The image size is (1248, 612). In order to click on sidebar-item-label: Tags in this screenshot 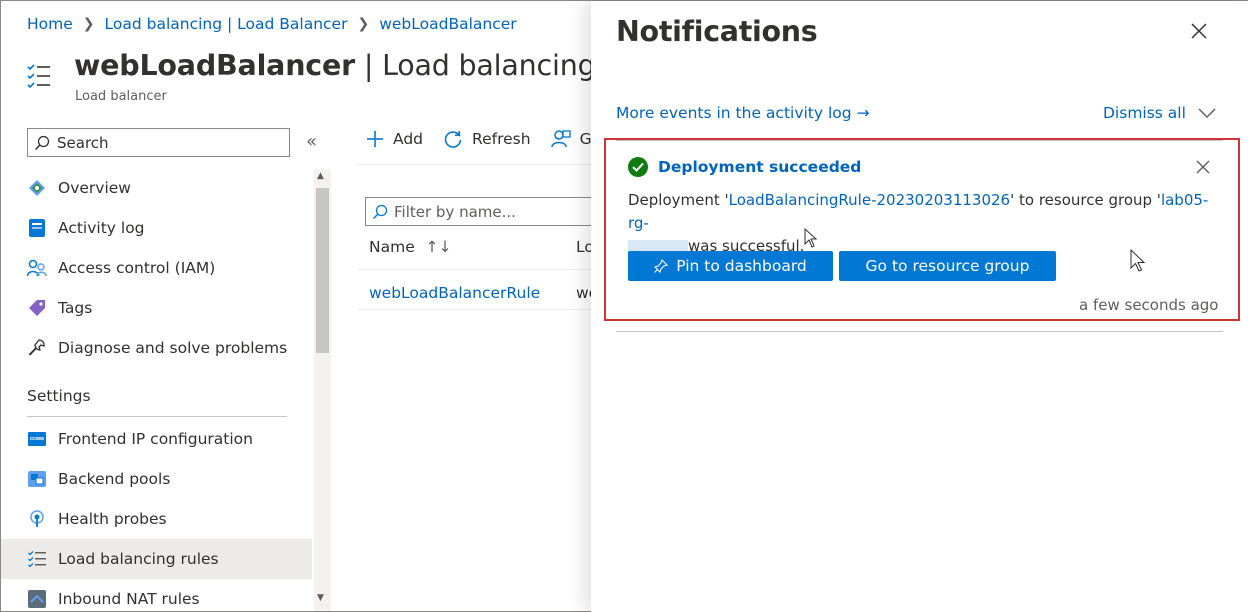, I will do `click(75, 308)`.